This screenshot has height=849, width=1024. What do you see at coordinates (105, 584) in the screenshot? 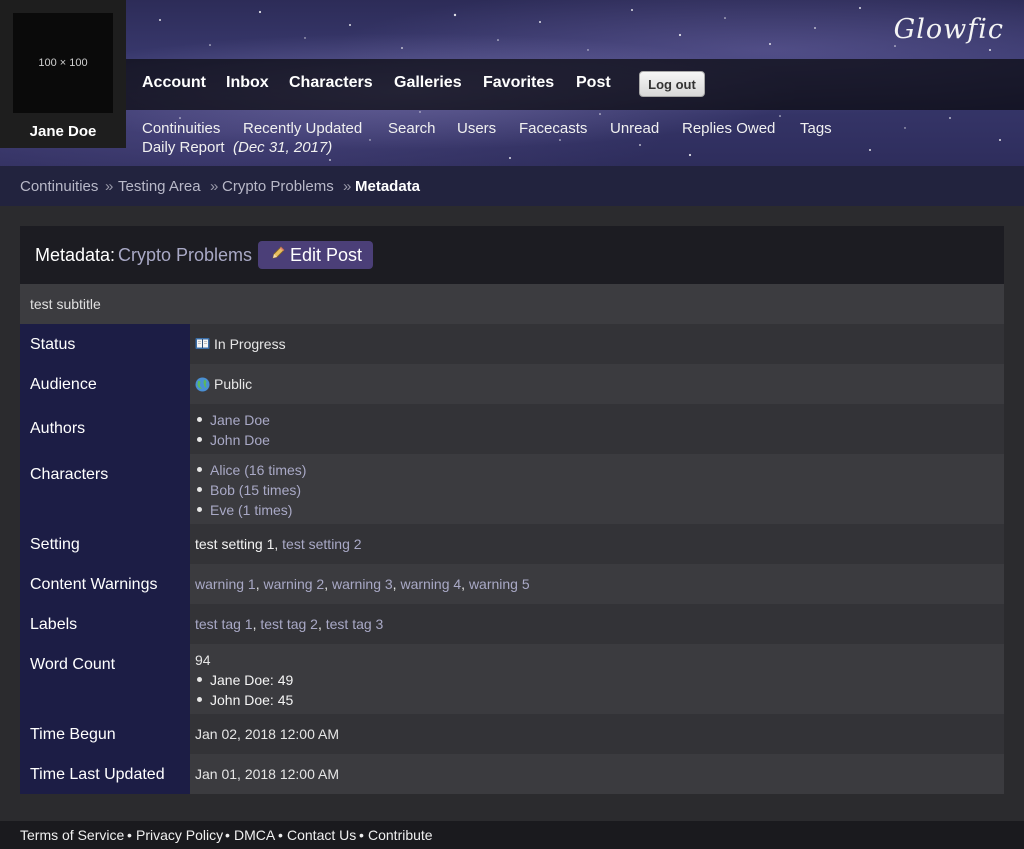
I see `row-label-cell: Content Warnings` at bounding box center [105, 584].